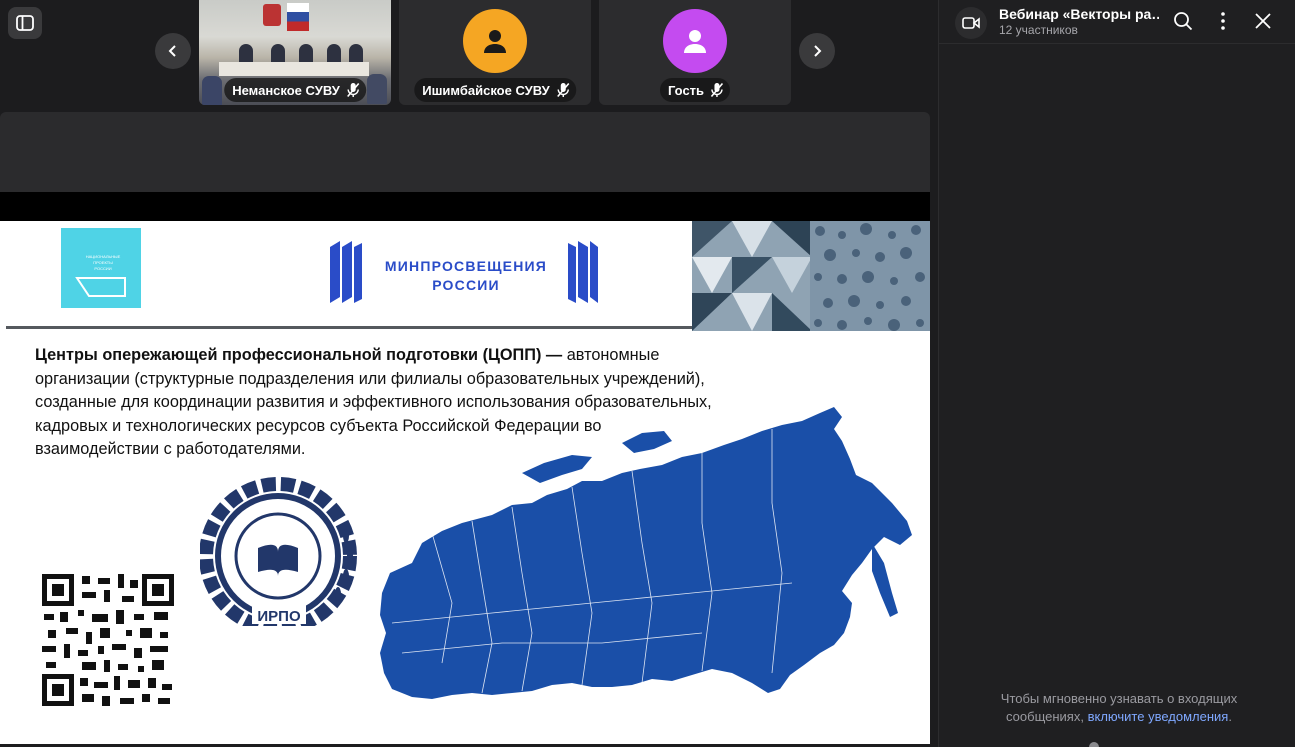 The image size is (1295, 747). Describe the element at coordinates (295, 52) in the screenshot. I see `participant-tile: Неманское СУВУ` at that location.